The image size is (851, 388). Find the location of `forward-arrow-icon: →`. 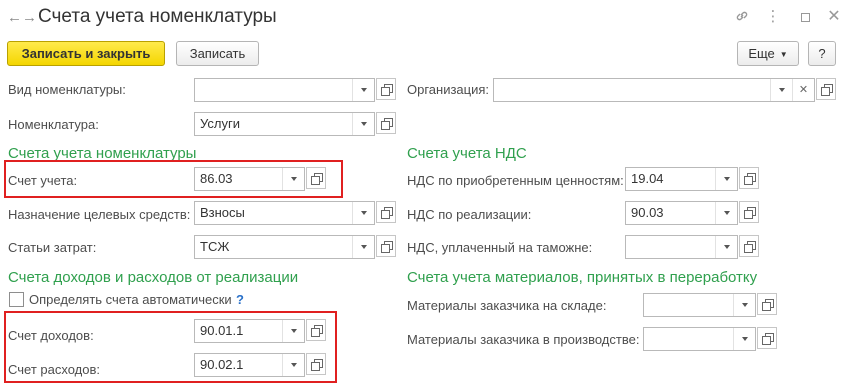

forward-arrow-icon: → is located at coordinates (29, 18).